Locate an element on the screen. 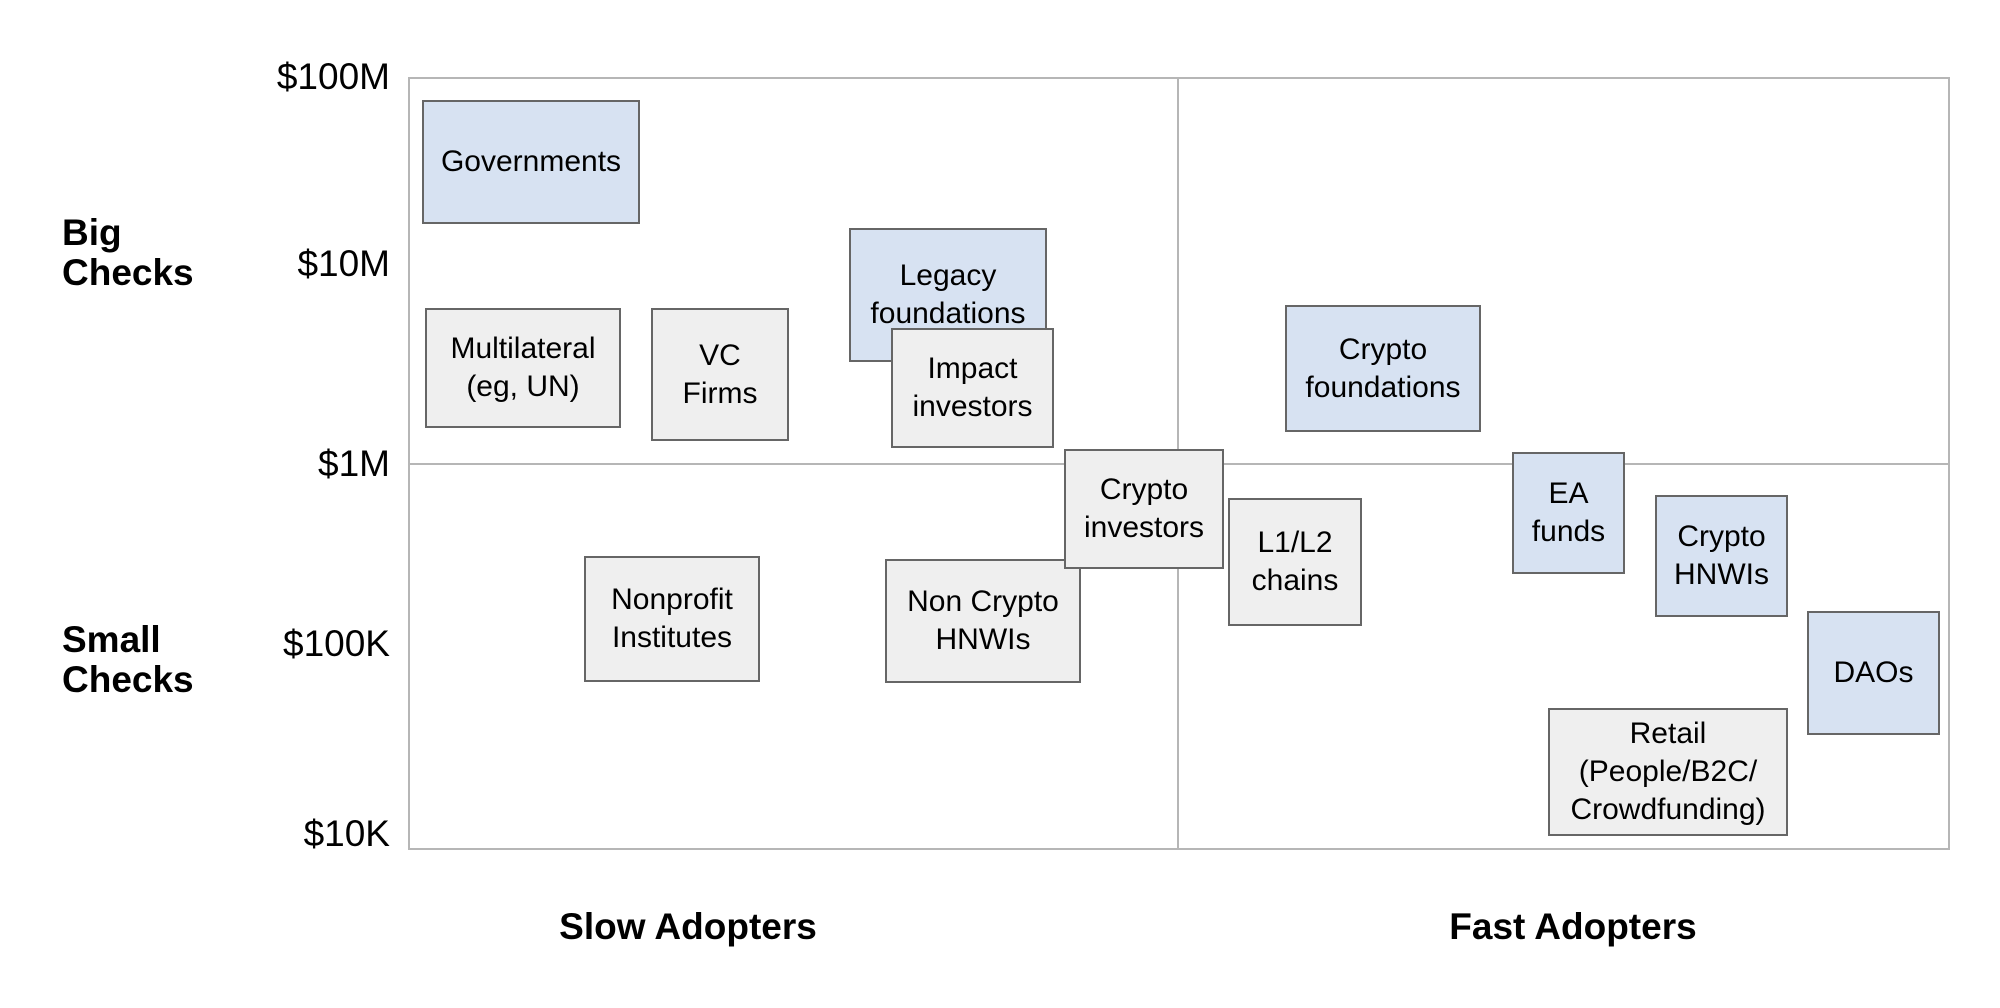 This screenshot has width=2000, height=1008. x-group-fast-adopters: Fast Adopters is located at coordinates (1573, 926).